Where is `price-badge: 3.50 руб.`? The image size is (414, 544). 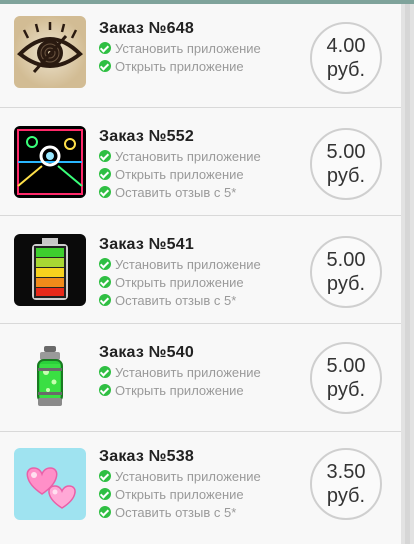
price-badge: 3.50 руб. is located at coordinates (346, 484).